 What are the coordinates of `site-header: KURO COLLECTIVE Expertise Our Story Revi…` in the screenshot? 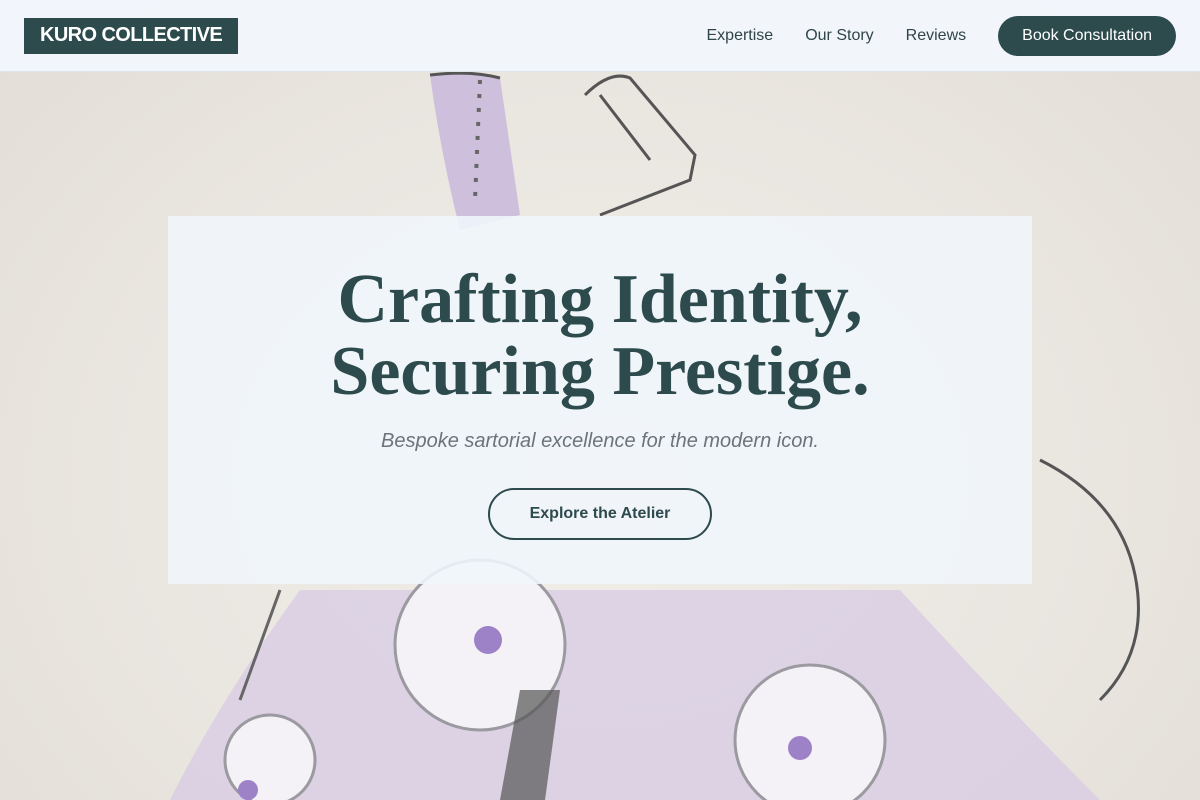 It's located at (600, 36).